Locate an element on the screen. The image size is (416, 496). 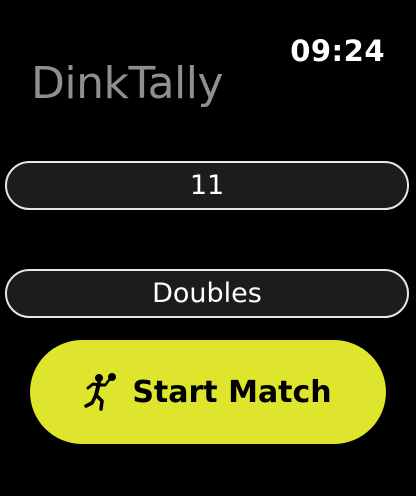
running-player-icon is located at coordinates (101, 392).